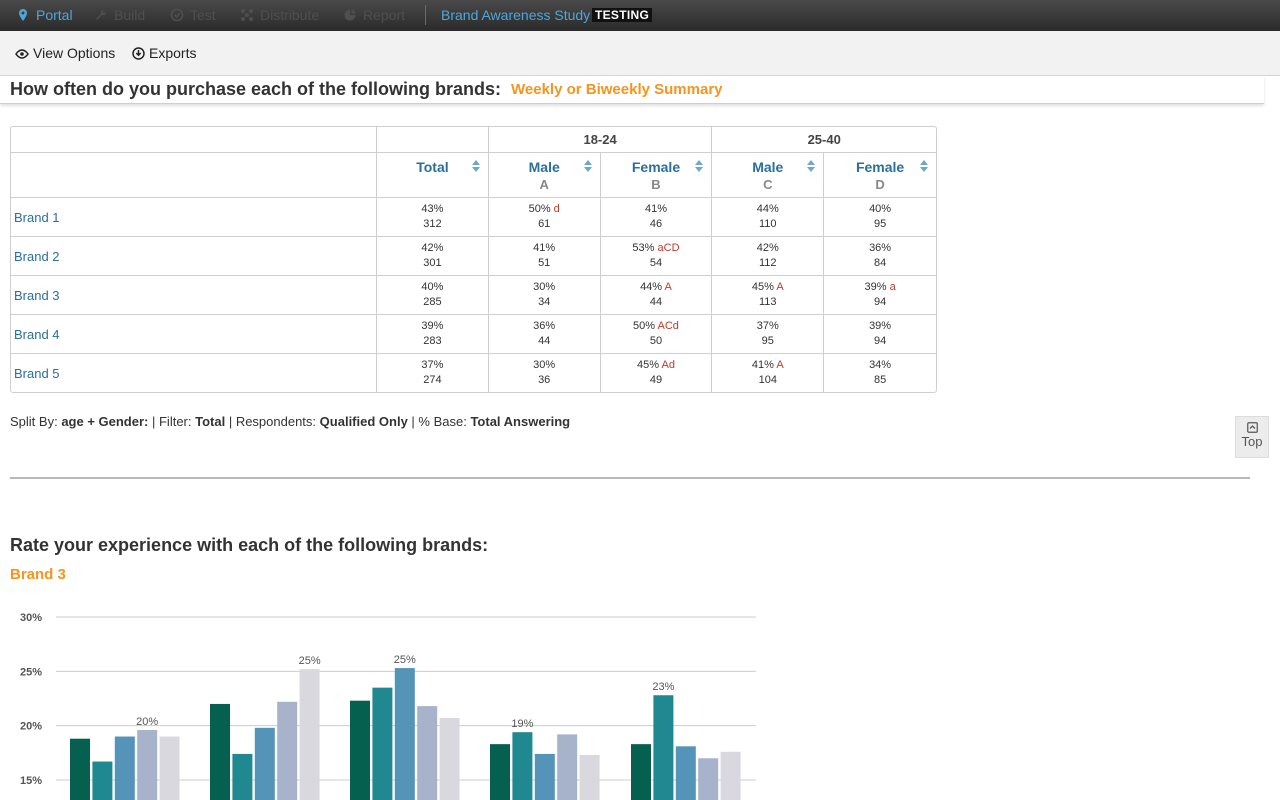  Describe the element at coordinates (656, 263) in the screenshot. I see `cell-count: 54` at that location.